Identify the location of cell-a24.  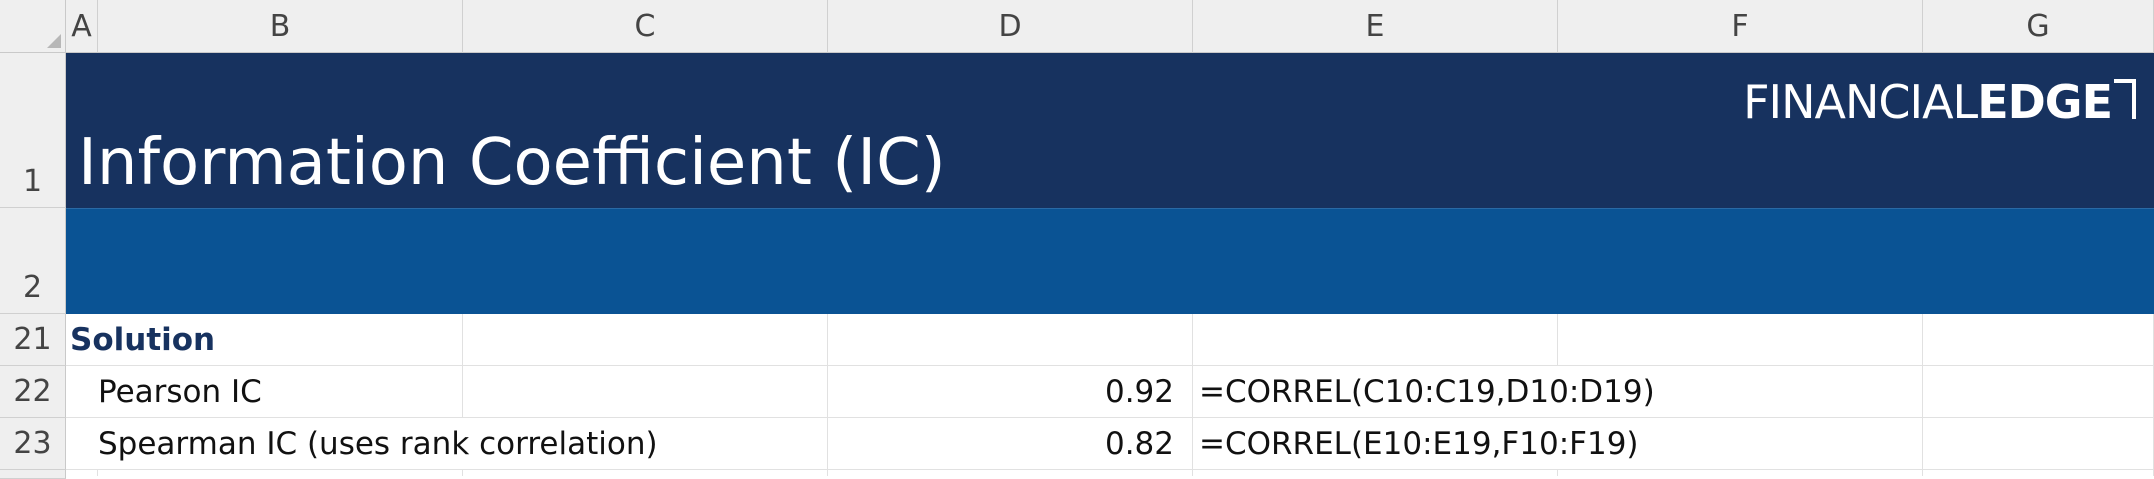
(82, 473).